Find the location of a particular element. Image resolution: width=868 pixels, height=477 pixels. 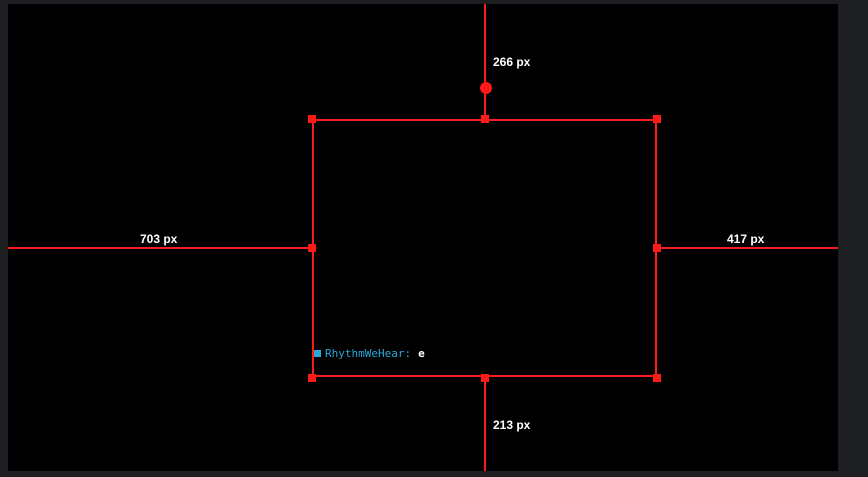

chat-username: RhythmWeHear: is located at coordinates (368, 353).